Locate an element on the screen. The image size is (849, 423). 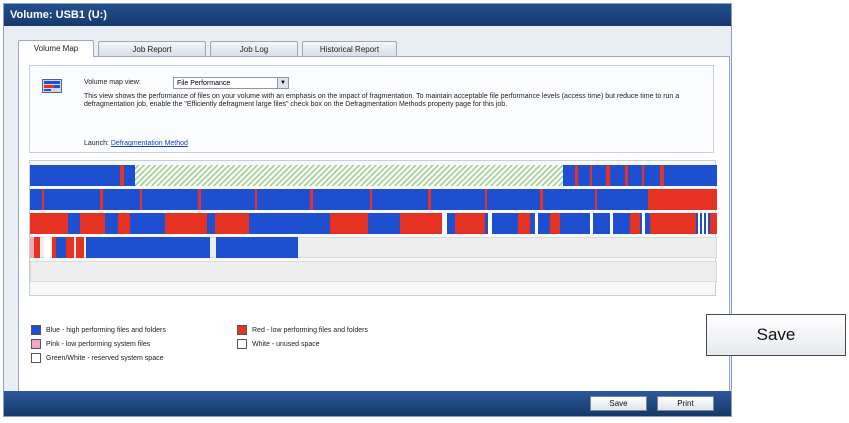
legend-item-white: White - unused space is located at coordinates (278, 344).